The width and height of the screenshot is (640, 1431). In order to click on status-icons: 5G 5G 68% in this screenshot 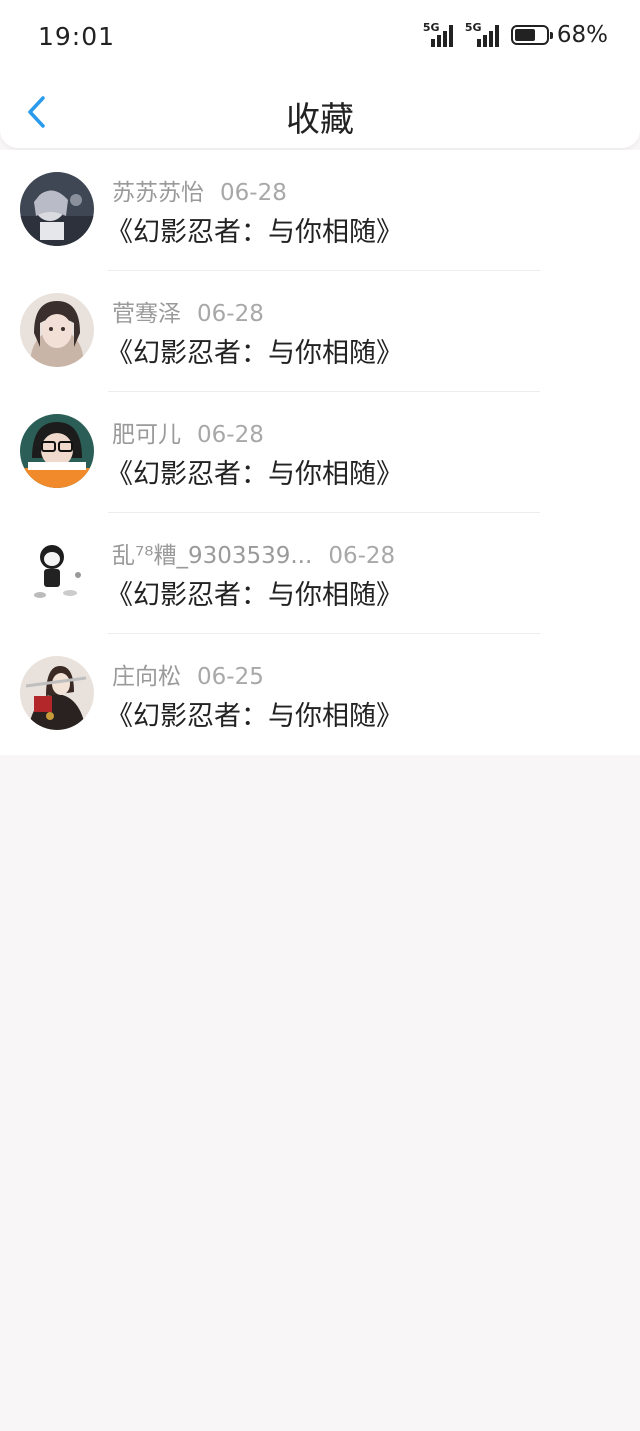, I will do `click(515, 34)`.